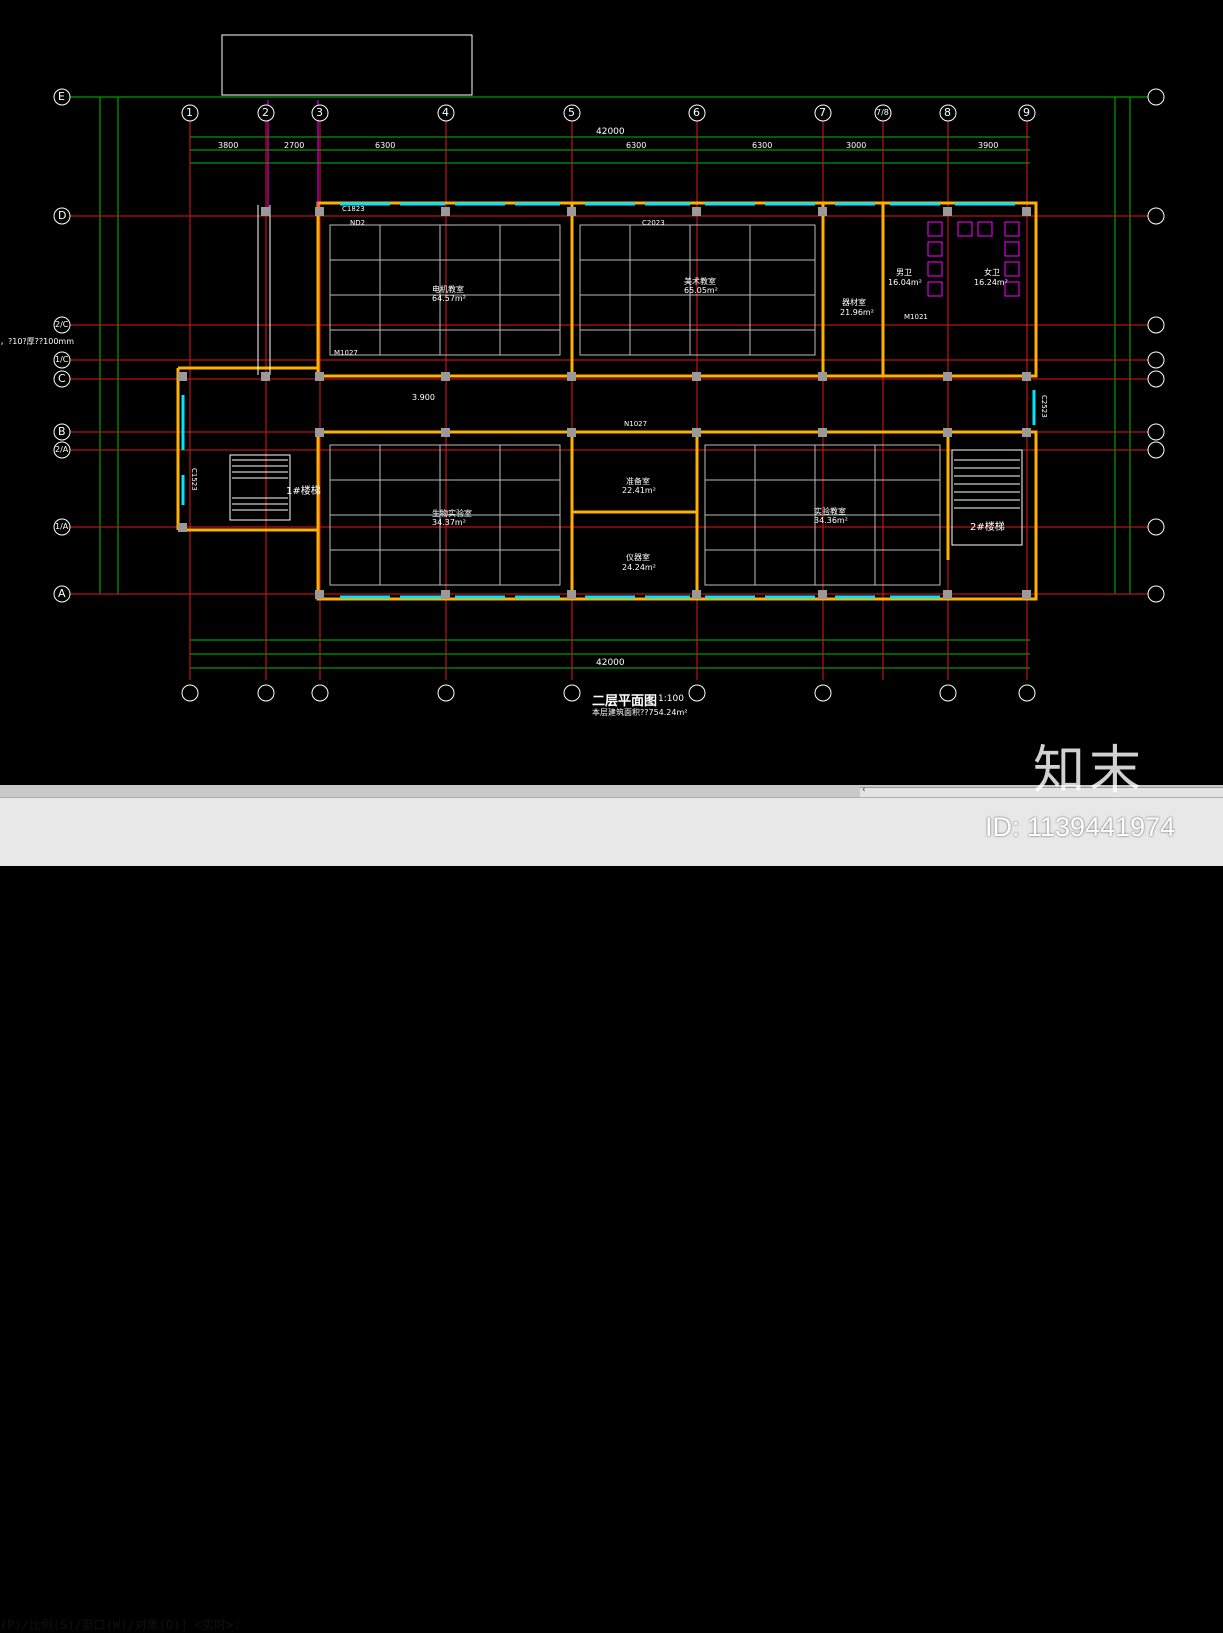 The height and width of the screenshot is (1633, 1223). I want to click on scroll-left-icon: ‹, so click(864, 790).